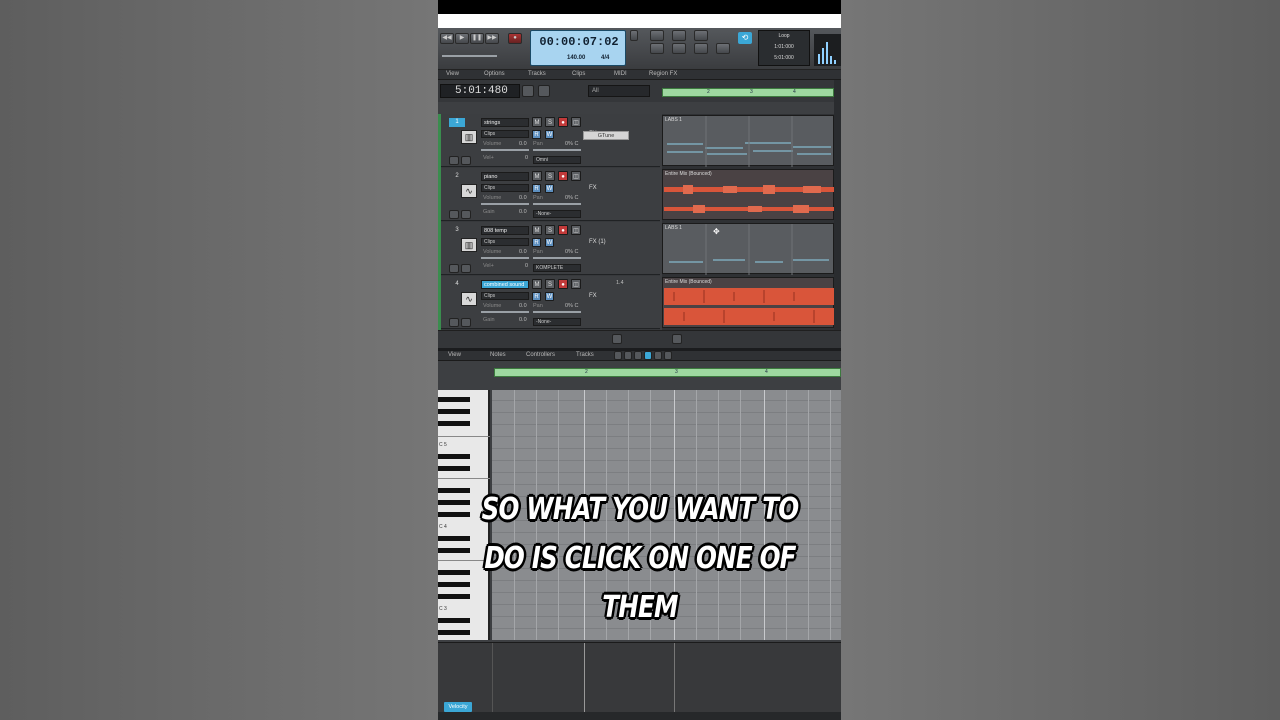  Describe the element at coordinates (667, 372) in the screenshot. I see `piano-roll-ruler: 2 3 4` at that location.